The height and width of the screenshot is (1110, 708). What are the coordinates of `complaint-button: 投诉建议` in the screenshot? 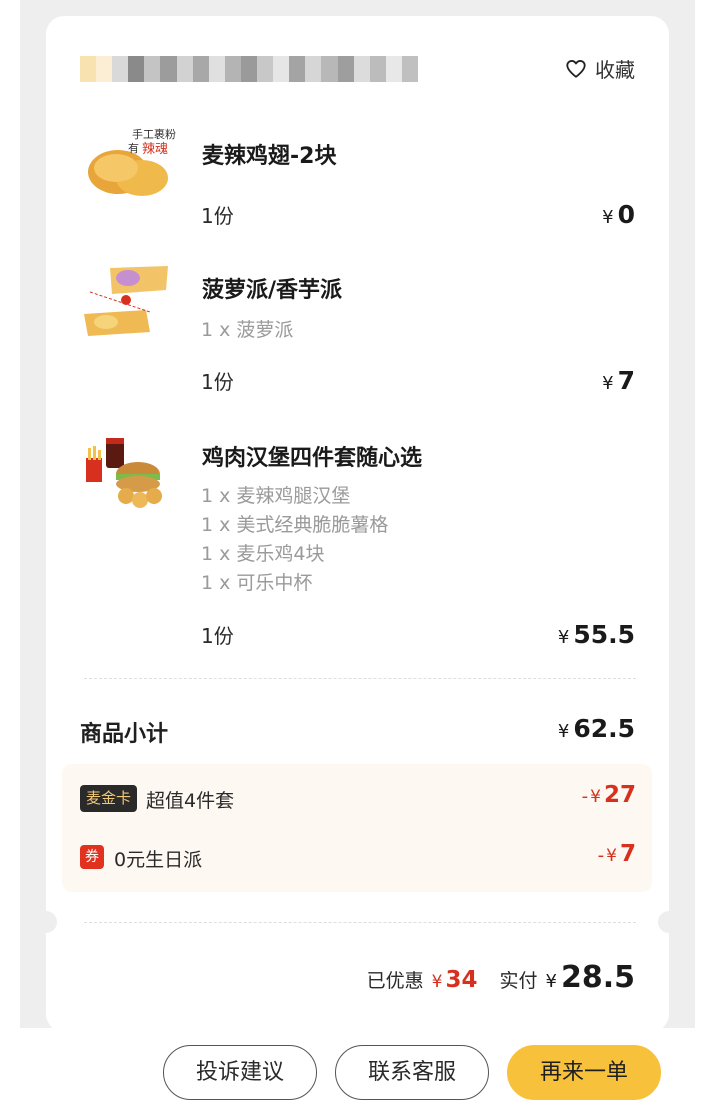 It's located at (240, 1072).